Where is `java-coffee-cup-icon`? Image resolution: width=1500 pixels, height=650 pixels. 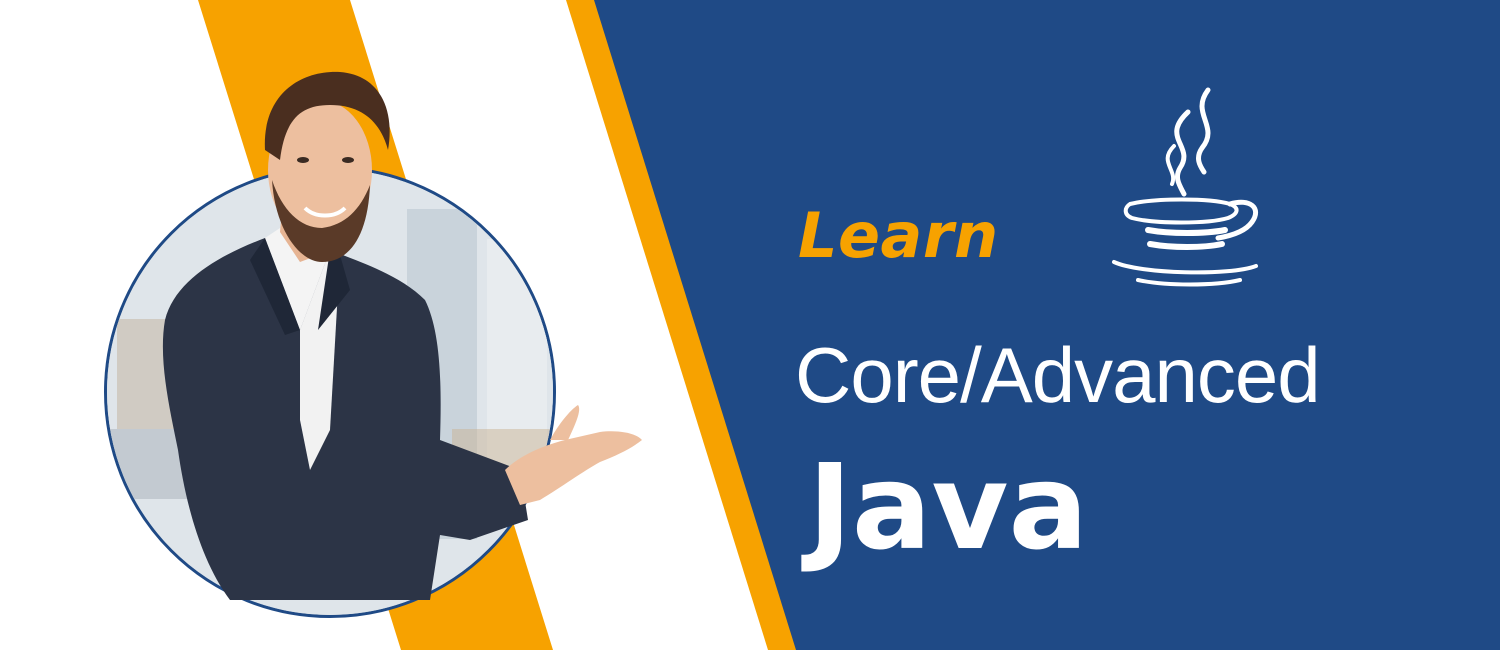
java-coffee-cup-icon is located at coordinates (1185, 187).